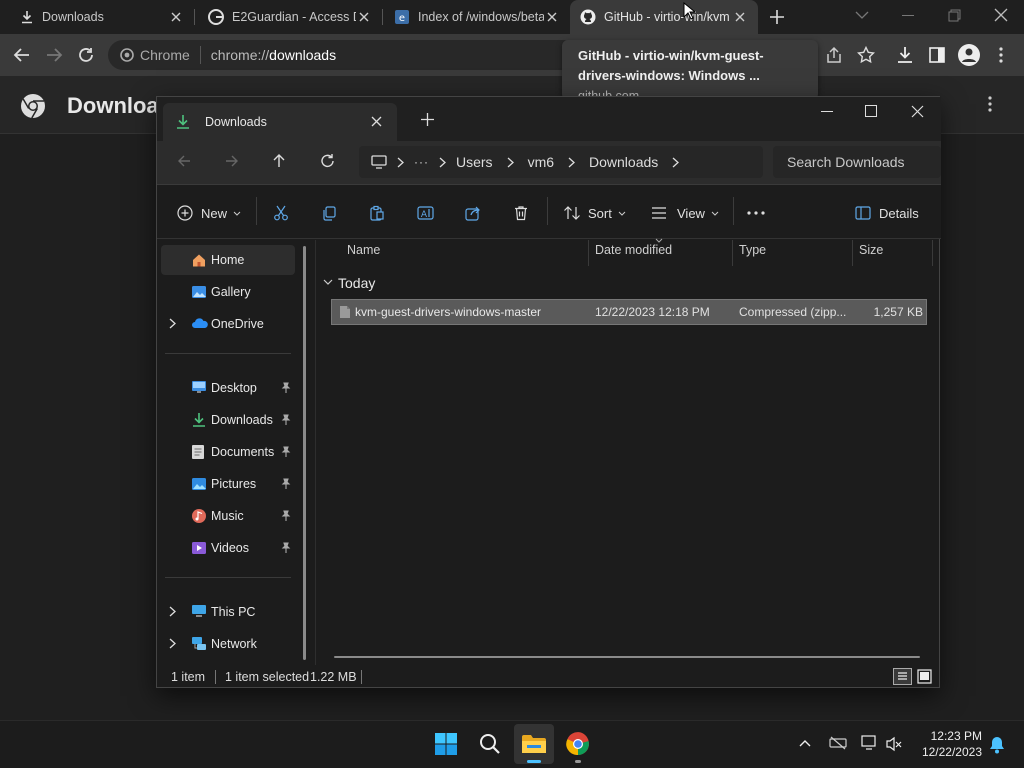  Describe the element at coordinates (924, 676) in the screenshot. I see `tiles-view-icon` at that location.